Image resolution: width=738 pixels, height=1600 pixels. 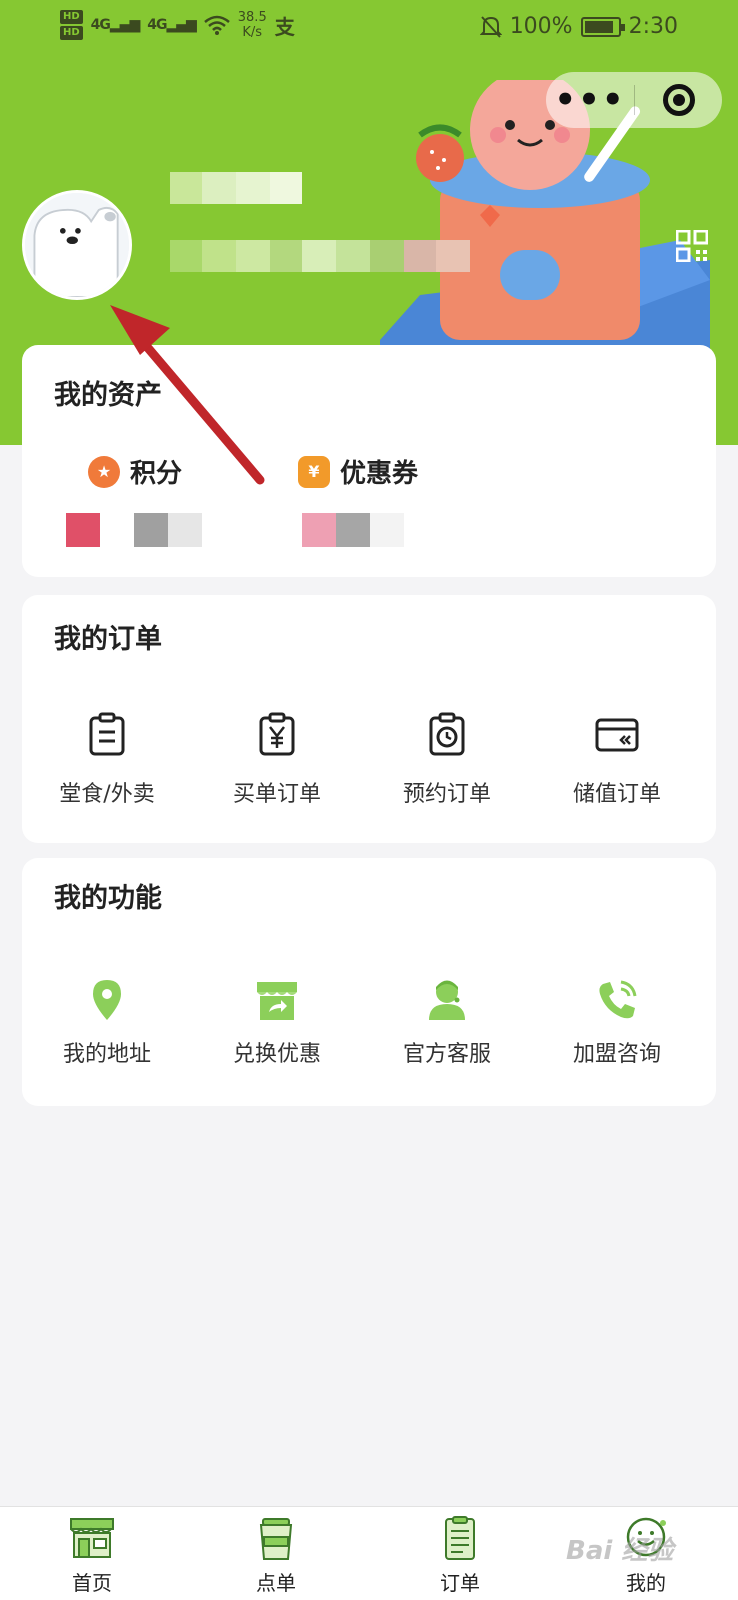 I want to click on nav-label: 我的, so click(x=646, y=1583).